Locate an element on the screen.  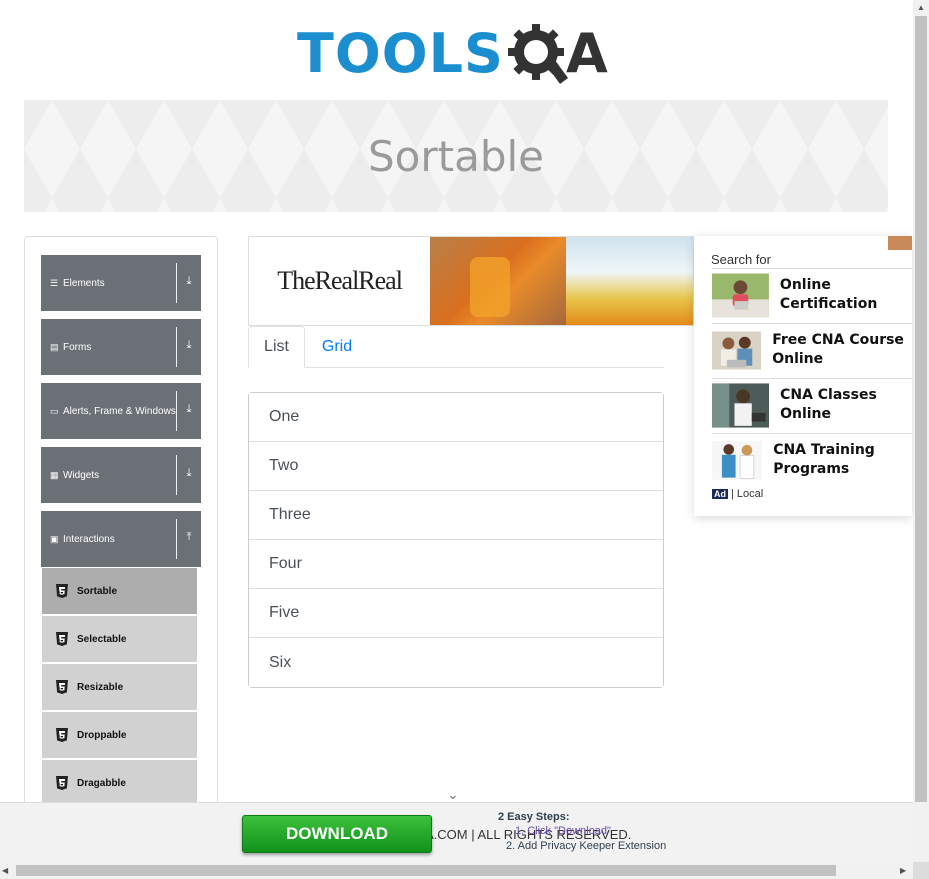
page-banner: Sortable is located at coordinates (456, 156).